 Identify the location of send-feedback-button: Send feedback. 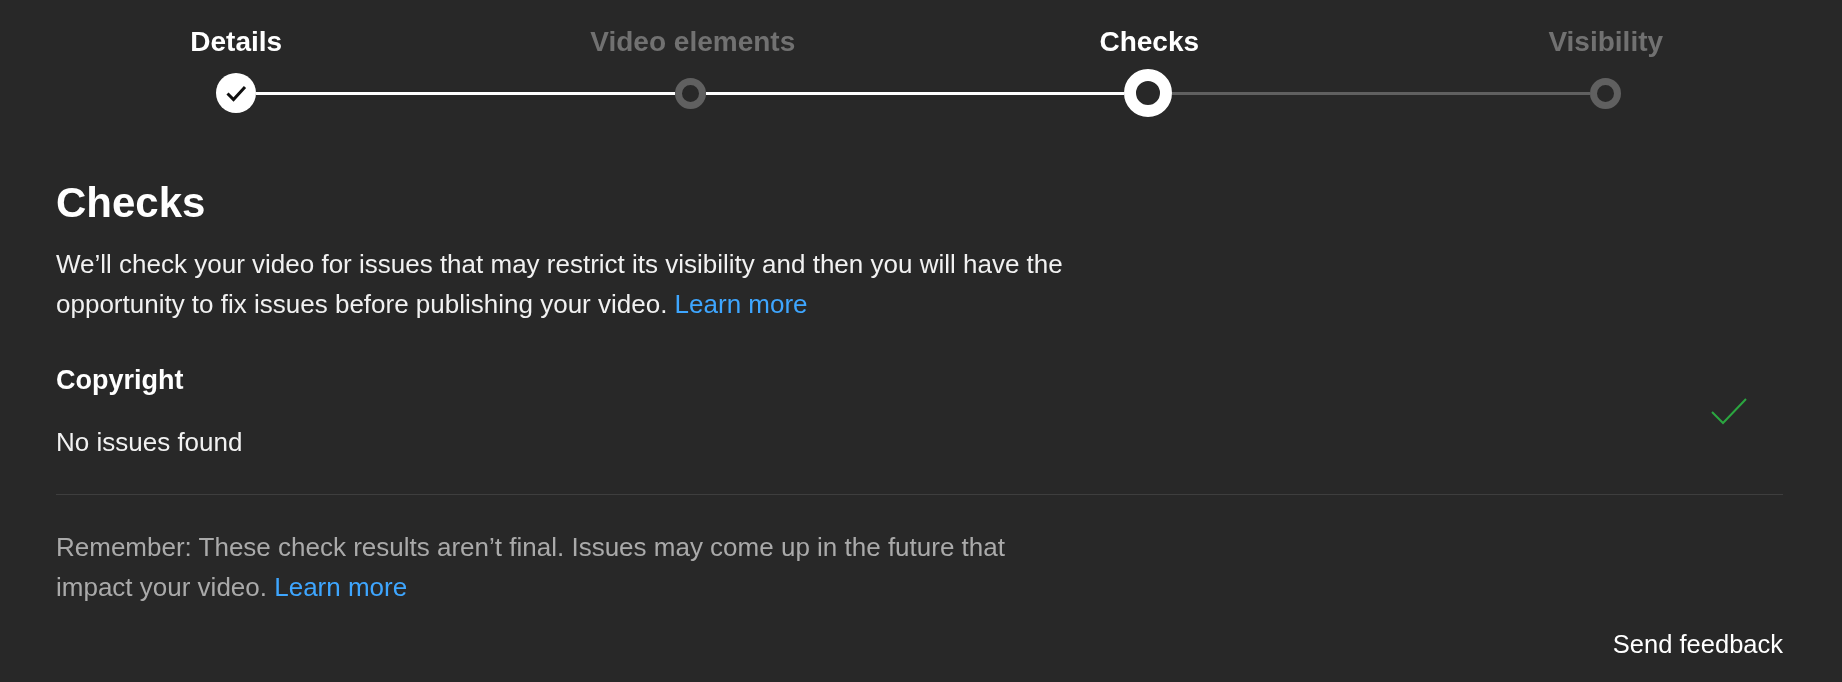
(1697, 644).